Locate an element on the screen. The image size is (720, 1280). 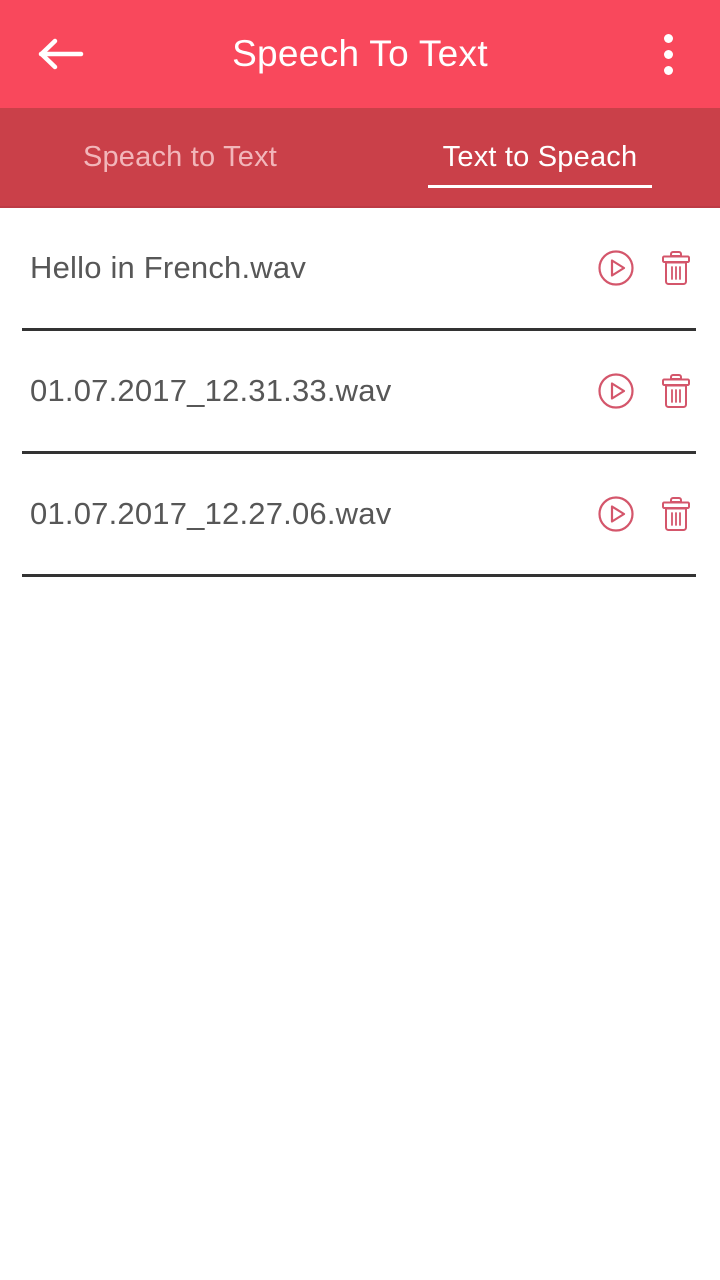
tab-label: Text to Speach is located at coordinates (540, 156).